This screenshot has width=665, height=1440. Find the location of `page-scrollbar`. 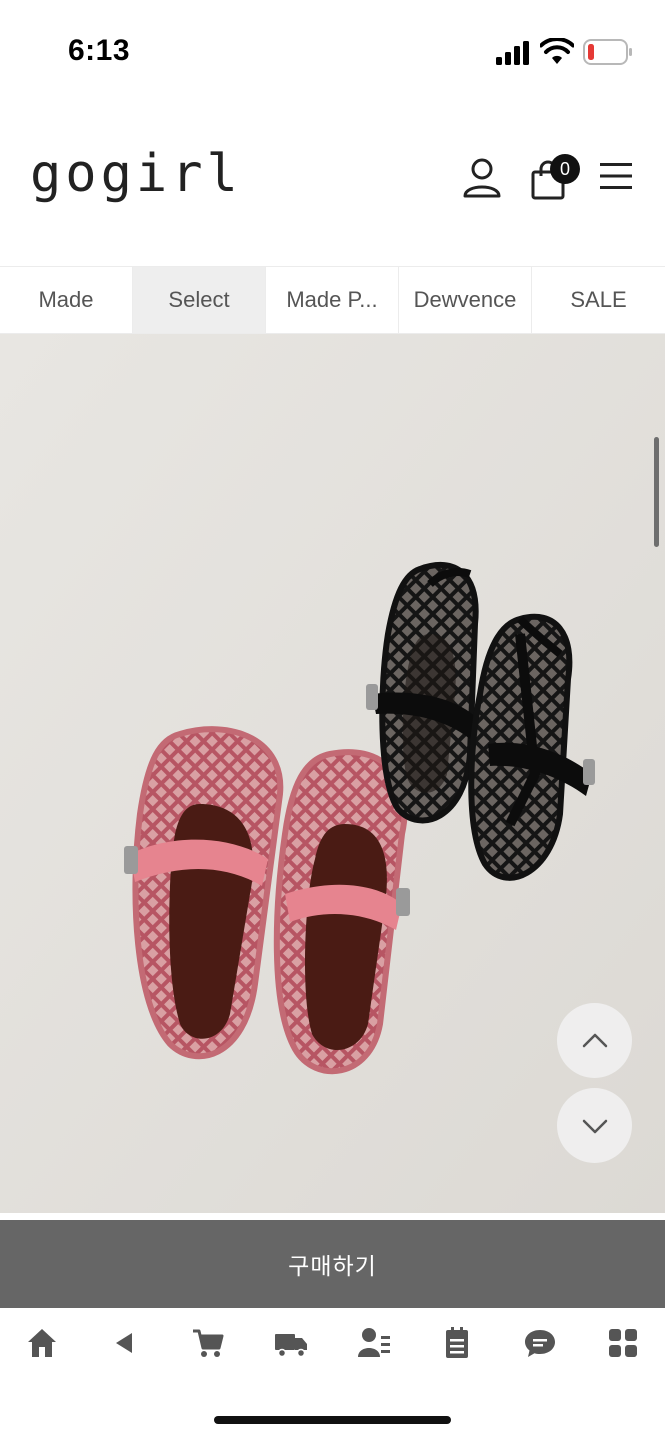

page-scrollbar is located at coordinates (656, 492).